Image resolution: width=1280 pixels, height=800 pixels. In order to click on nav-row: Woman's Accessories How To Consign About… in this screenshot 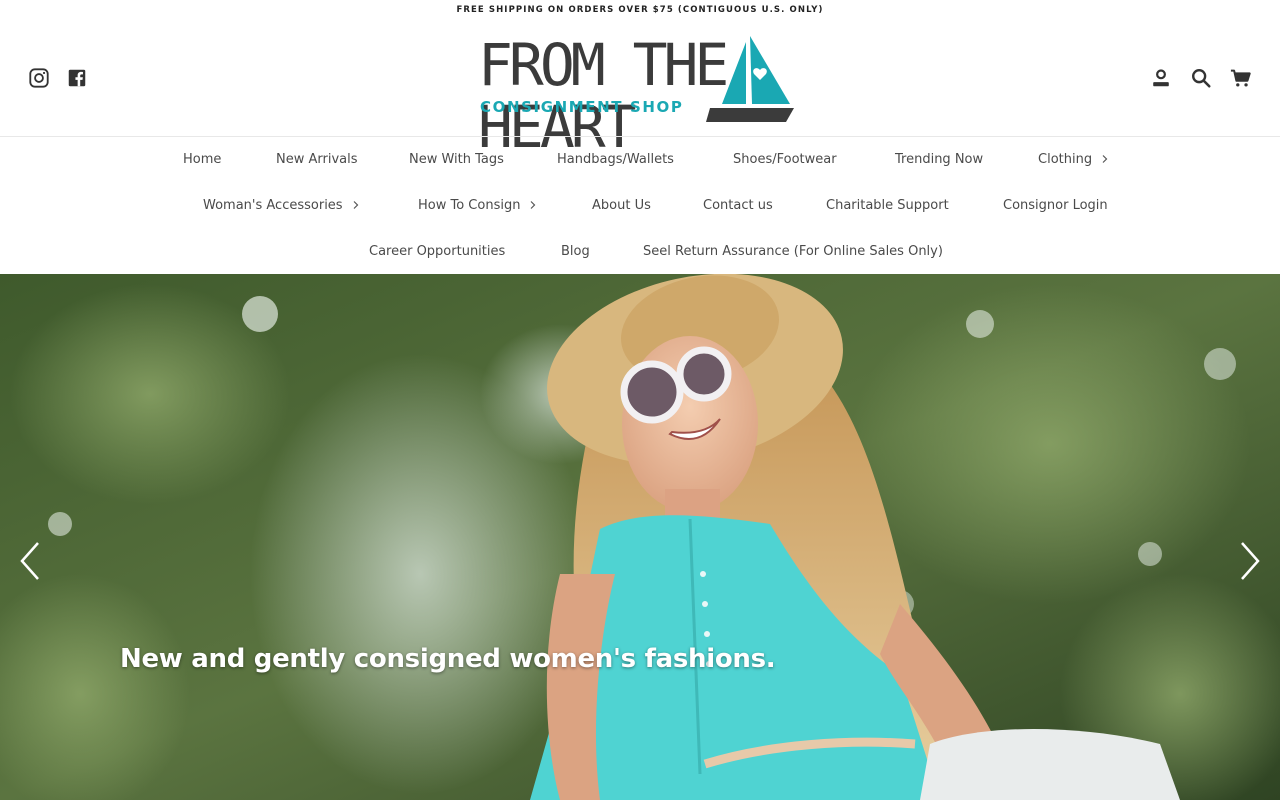, I will do `click(640, 206)`.